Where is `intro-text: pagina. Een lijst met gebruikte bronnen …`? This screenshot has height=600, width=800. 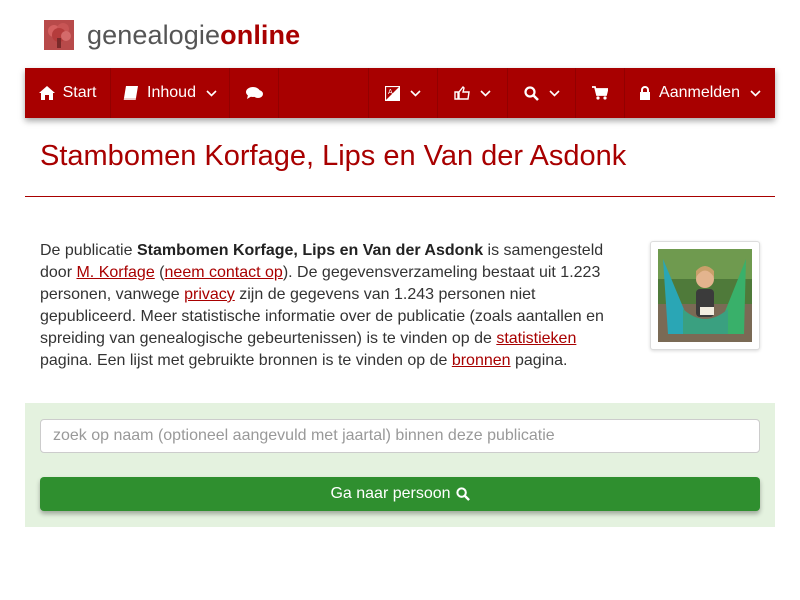 intro-text: pagina. Een lijst met gebruikte bronnen … is located at coordinates (246, 360).